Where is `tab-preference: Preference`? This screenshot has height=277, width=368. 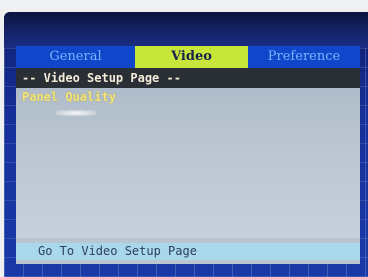 tab-preference: Preference is located at coordinates (304, 57).